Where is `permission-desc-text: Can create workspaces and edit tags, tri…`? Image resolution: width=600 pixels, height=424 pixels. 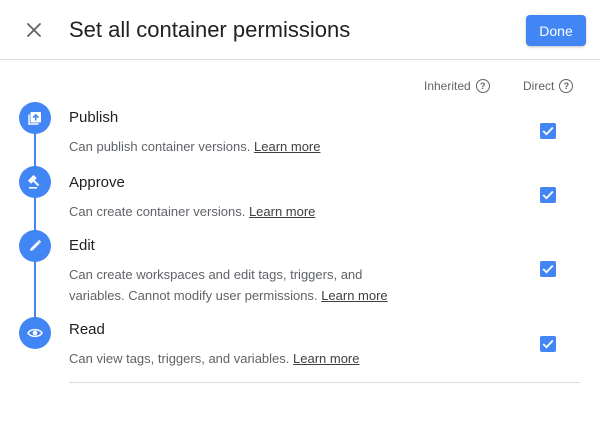
permission-desc-text: Can create workspaces and edit tags, tri… is located at coordinates (216, 285).